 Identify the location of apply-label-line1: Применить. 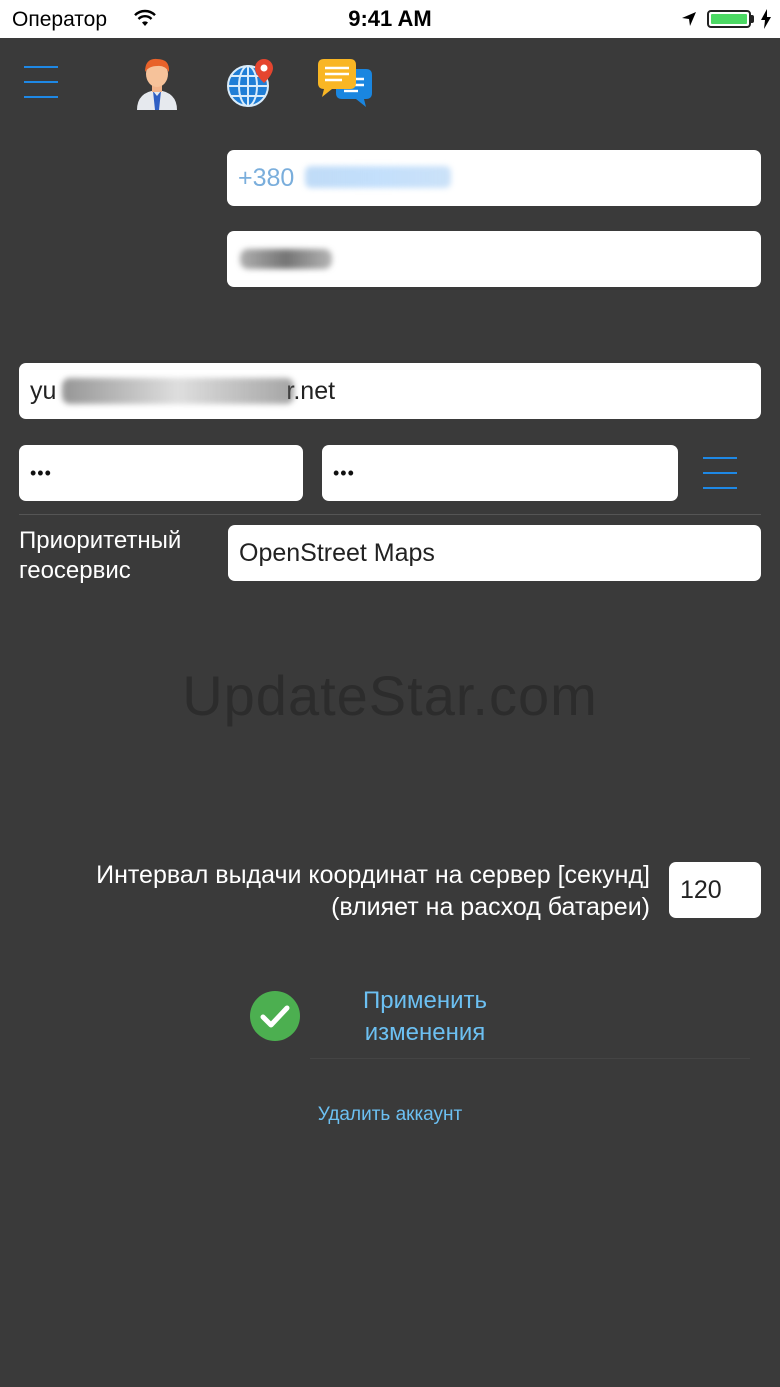
(424, 1000).